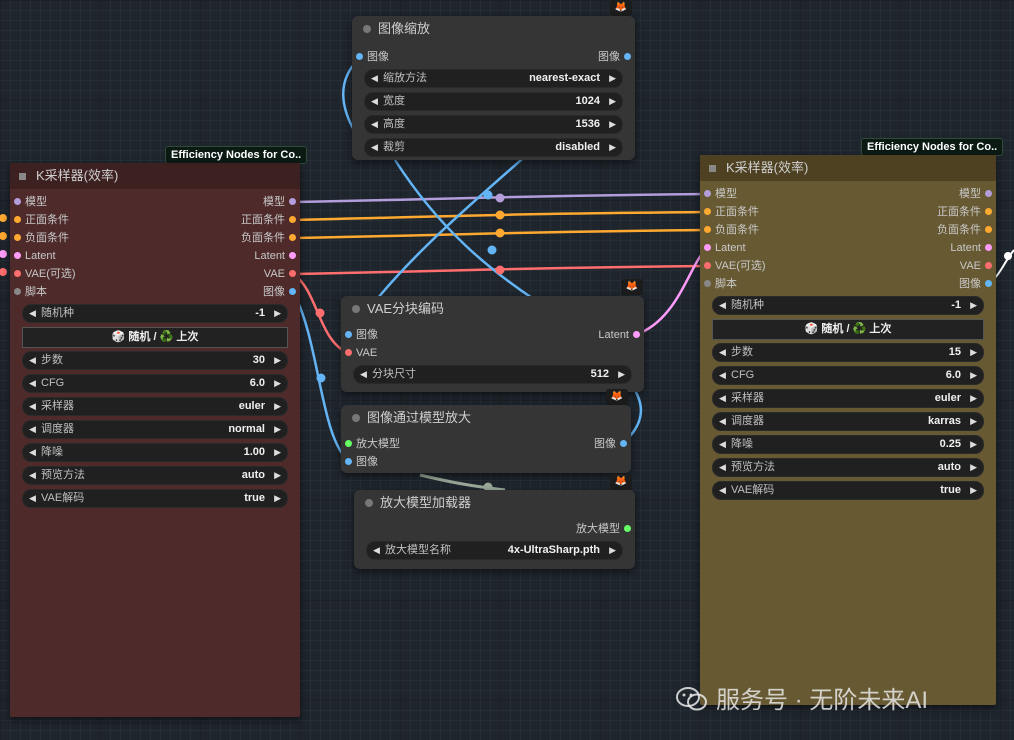 Image resolution: width=1014 pixels, height=740 pixels. I want to click on input-socket-positive, so click(707, 211).